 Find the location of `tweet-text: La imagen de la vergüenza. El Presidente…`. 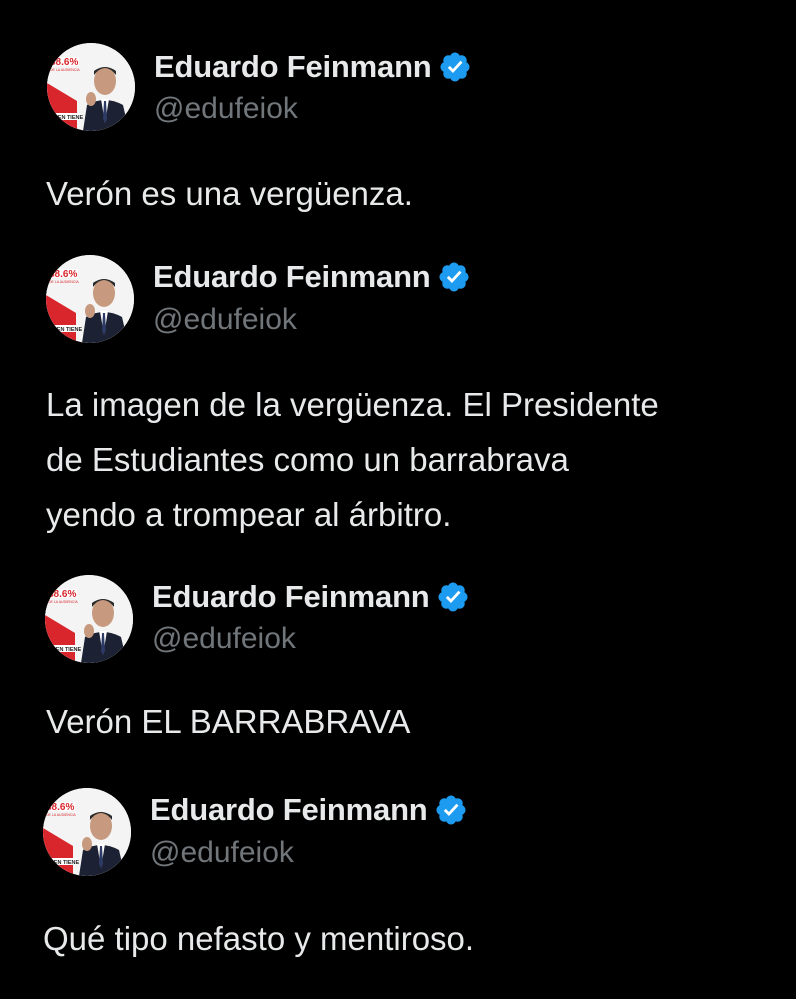

tweet-text: La imagen de la vergüenza. El Presidente… is located at coordinates (352, 459).